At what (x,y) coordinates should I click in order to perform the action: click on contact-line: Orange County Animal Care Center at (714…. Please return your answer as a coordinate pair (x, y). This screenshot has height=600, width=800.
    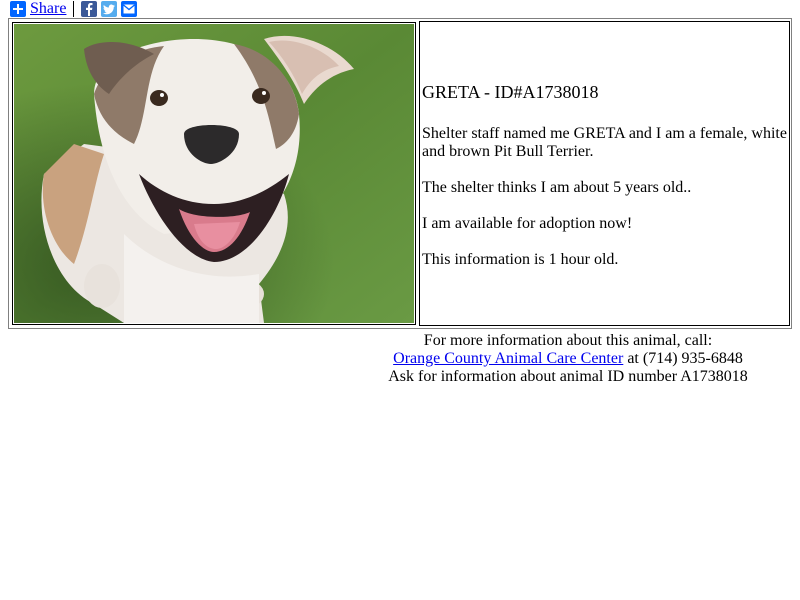
    Looking at the image, I should click on (565, 359).